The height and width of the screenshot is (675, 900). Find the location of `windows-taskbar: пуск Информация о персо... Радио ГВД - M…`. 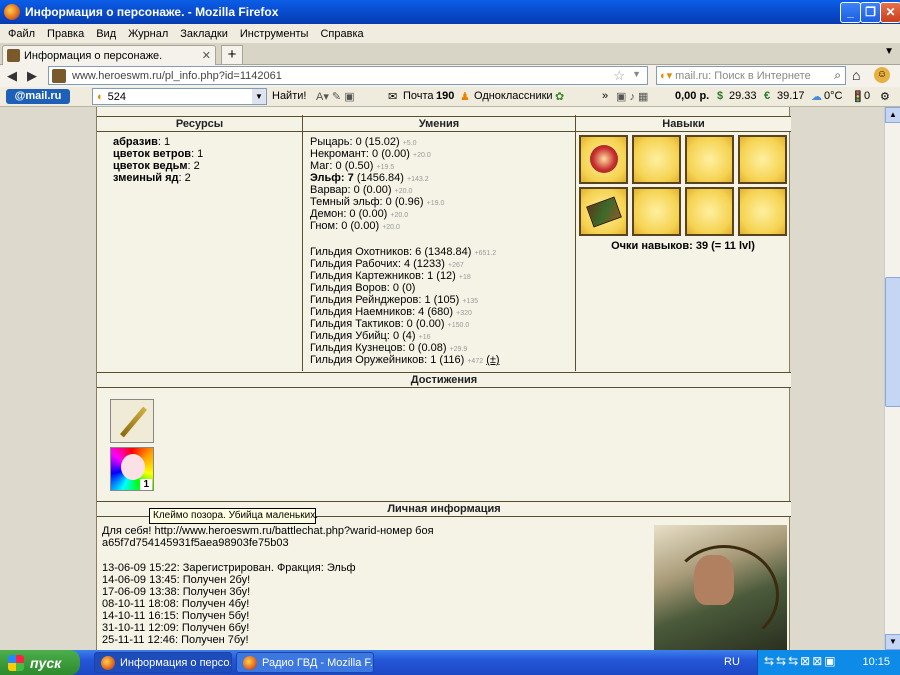

windows-taskbar: пуск Информация о персо... Радио ГВД - M… is located at coordinates (450, 662).